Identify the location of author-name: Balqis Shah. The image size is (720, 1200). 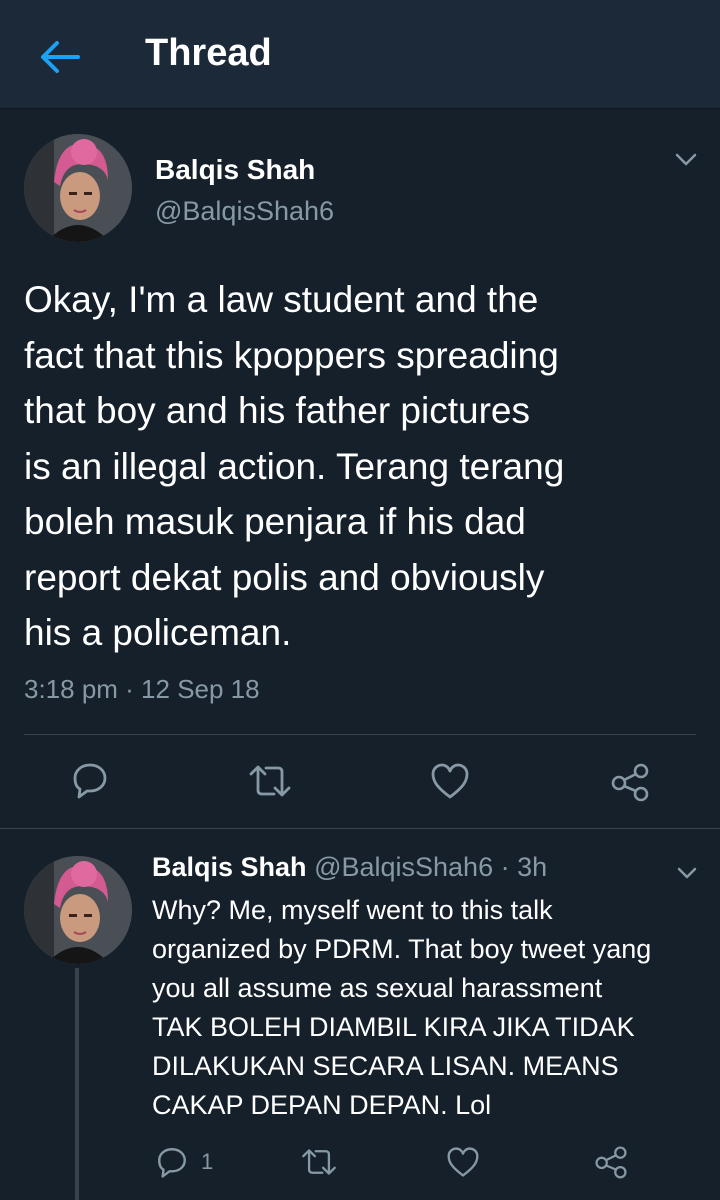
(235, 170).